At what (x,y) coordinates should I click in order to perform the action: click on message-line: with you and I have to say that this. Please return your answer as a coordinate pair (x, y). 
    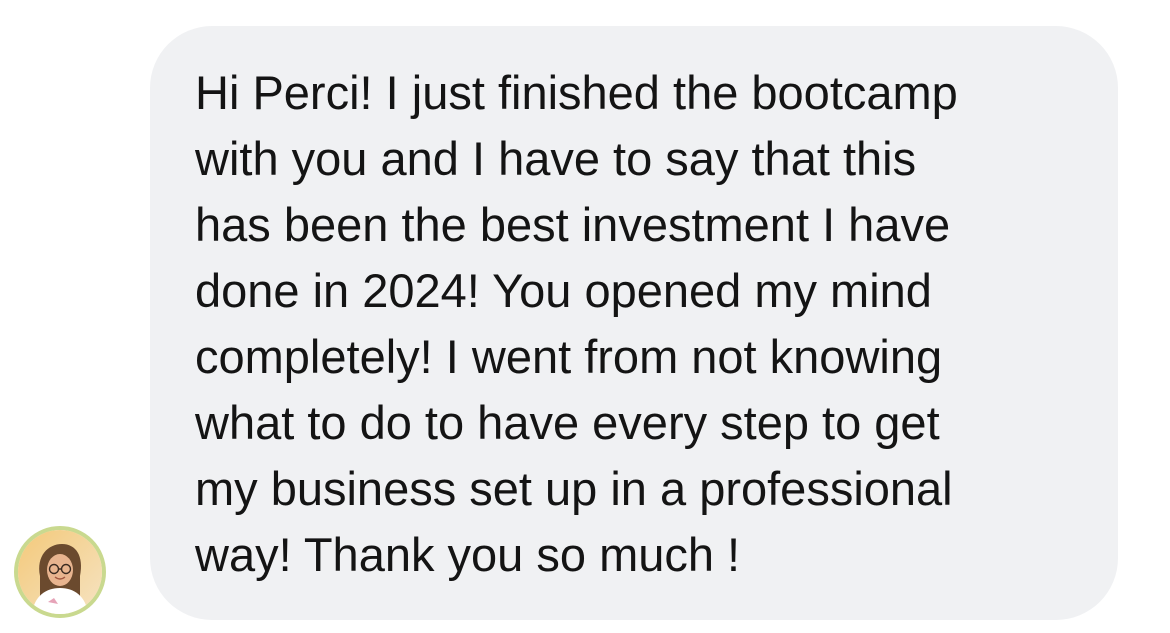
    Looking at the image, I should click on (556, 158).